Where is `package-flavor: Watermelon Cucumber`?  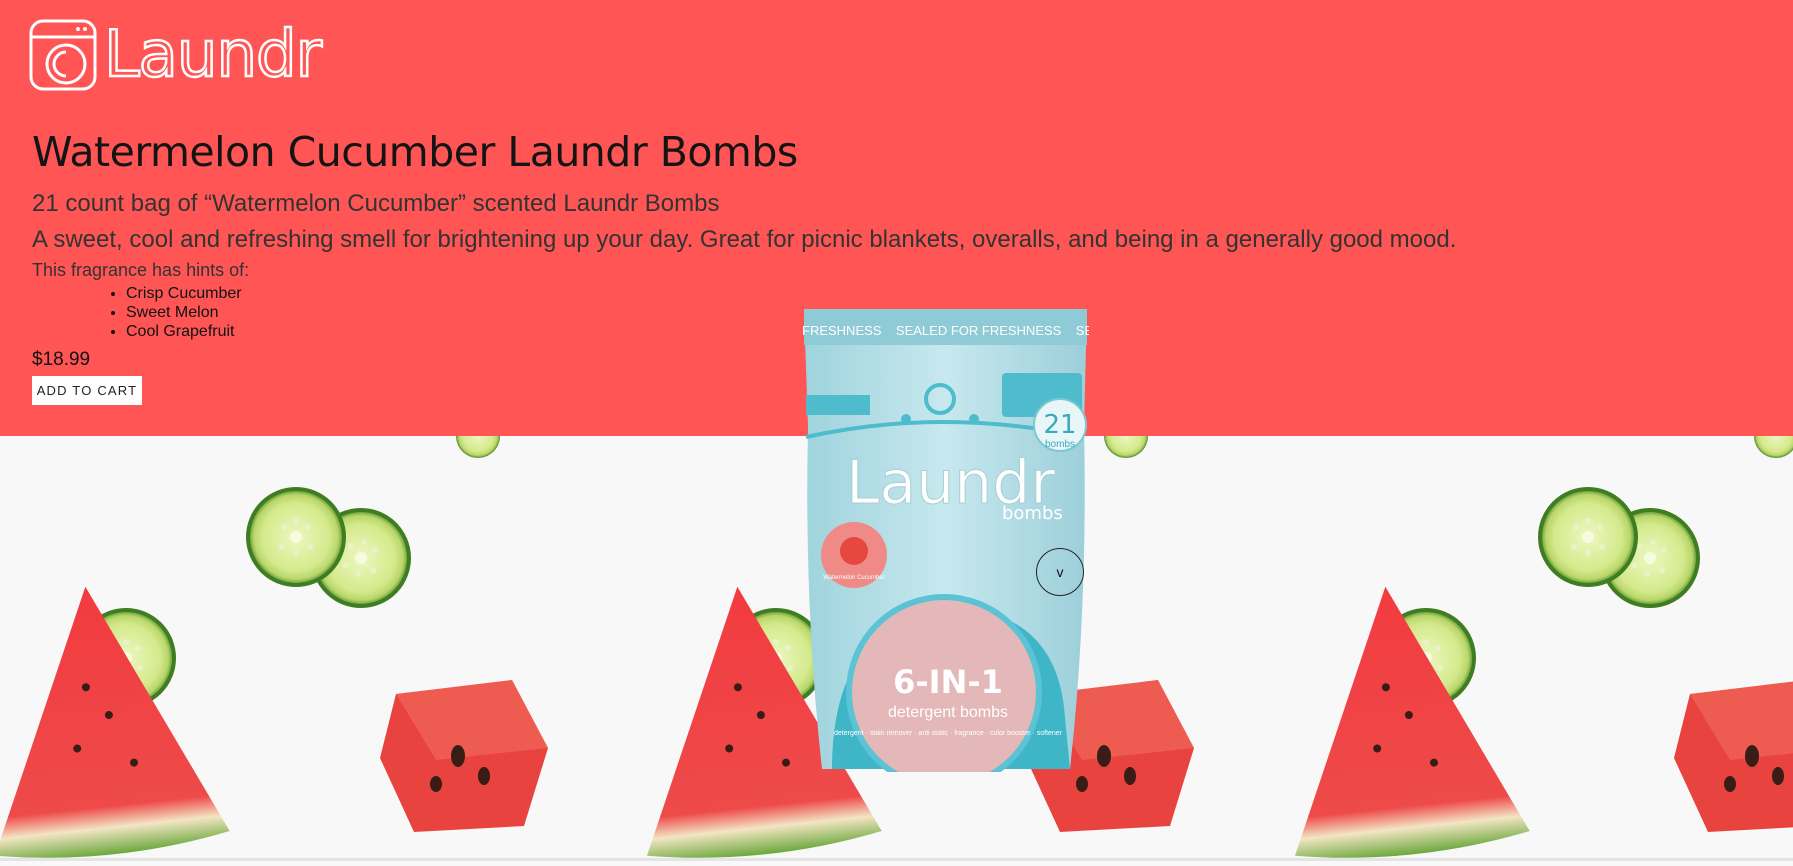
package-flavor: Watermelon Cucumber is located at coordinates (853, 578).